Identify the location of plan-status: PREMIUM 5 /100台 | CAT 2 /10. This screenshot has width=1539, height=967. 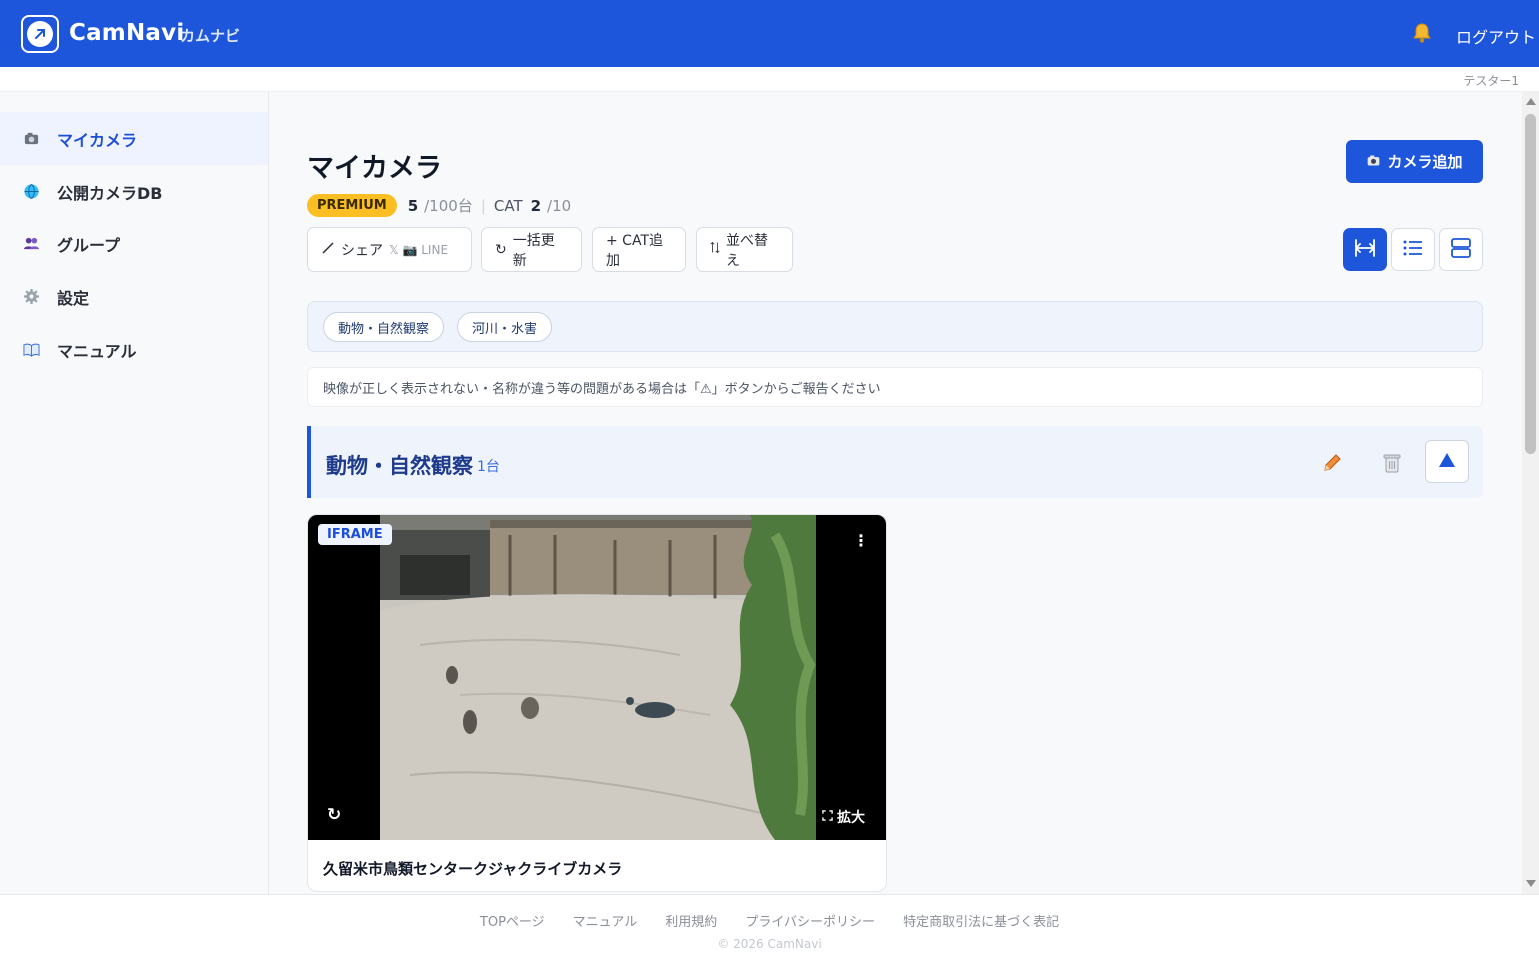
(439, 205).